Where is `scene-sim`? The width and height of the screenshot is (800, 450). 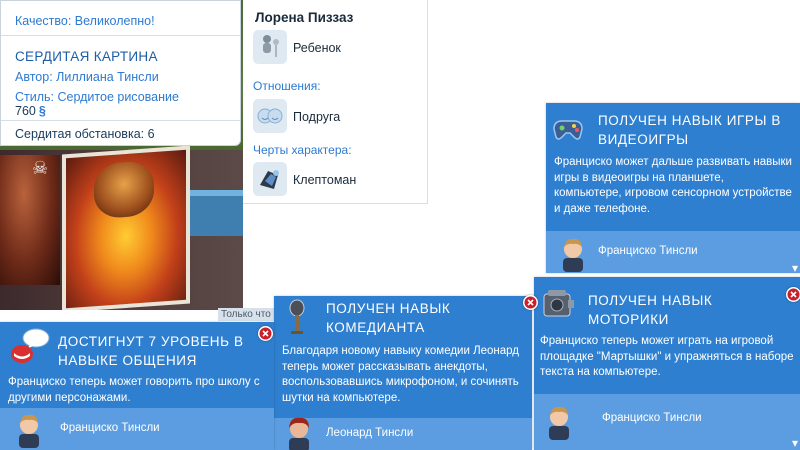 scene-sim is located at coordinates (30, 220).